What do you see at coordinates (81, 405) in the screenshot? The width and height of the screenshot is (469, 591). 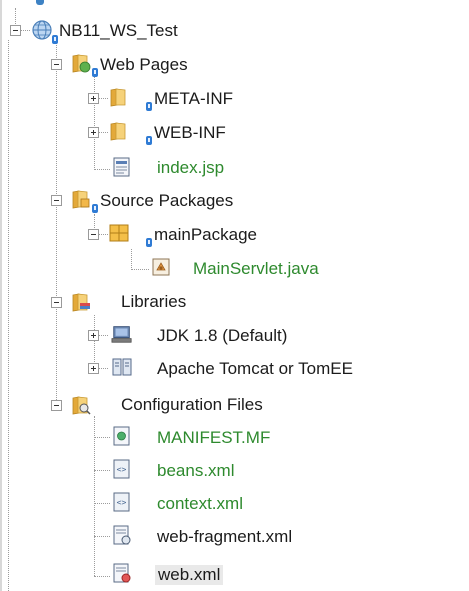 I see `configuration-folder-icon` at bounding box center [81, 405].